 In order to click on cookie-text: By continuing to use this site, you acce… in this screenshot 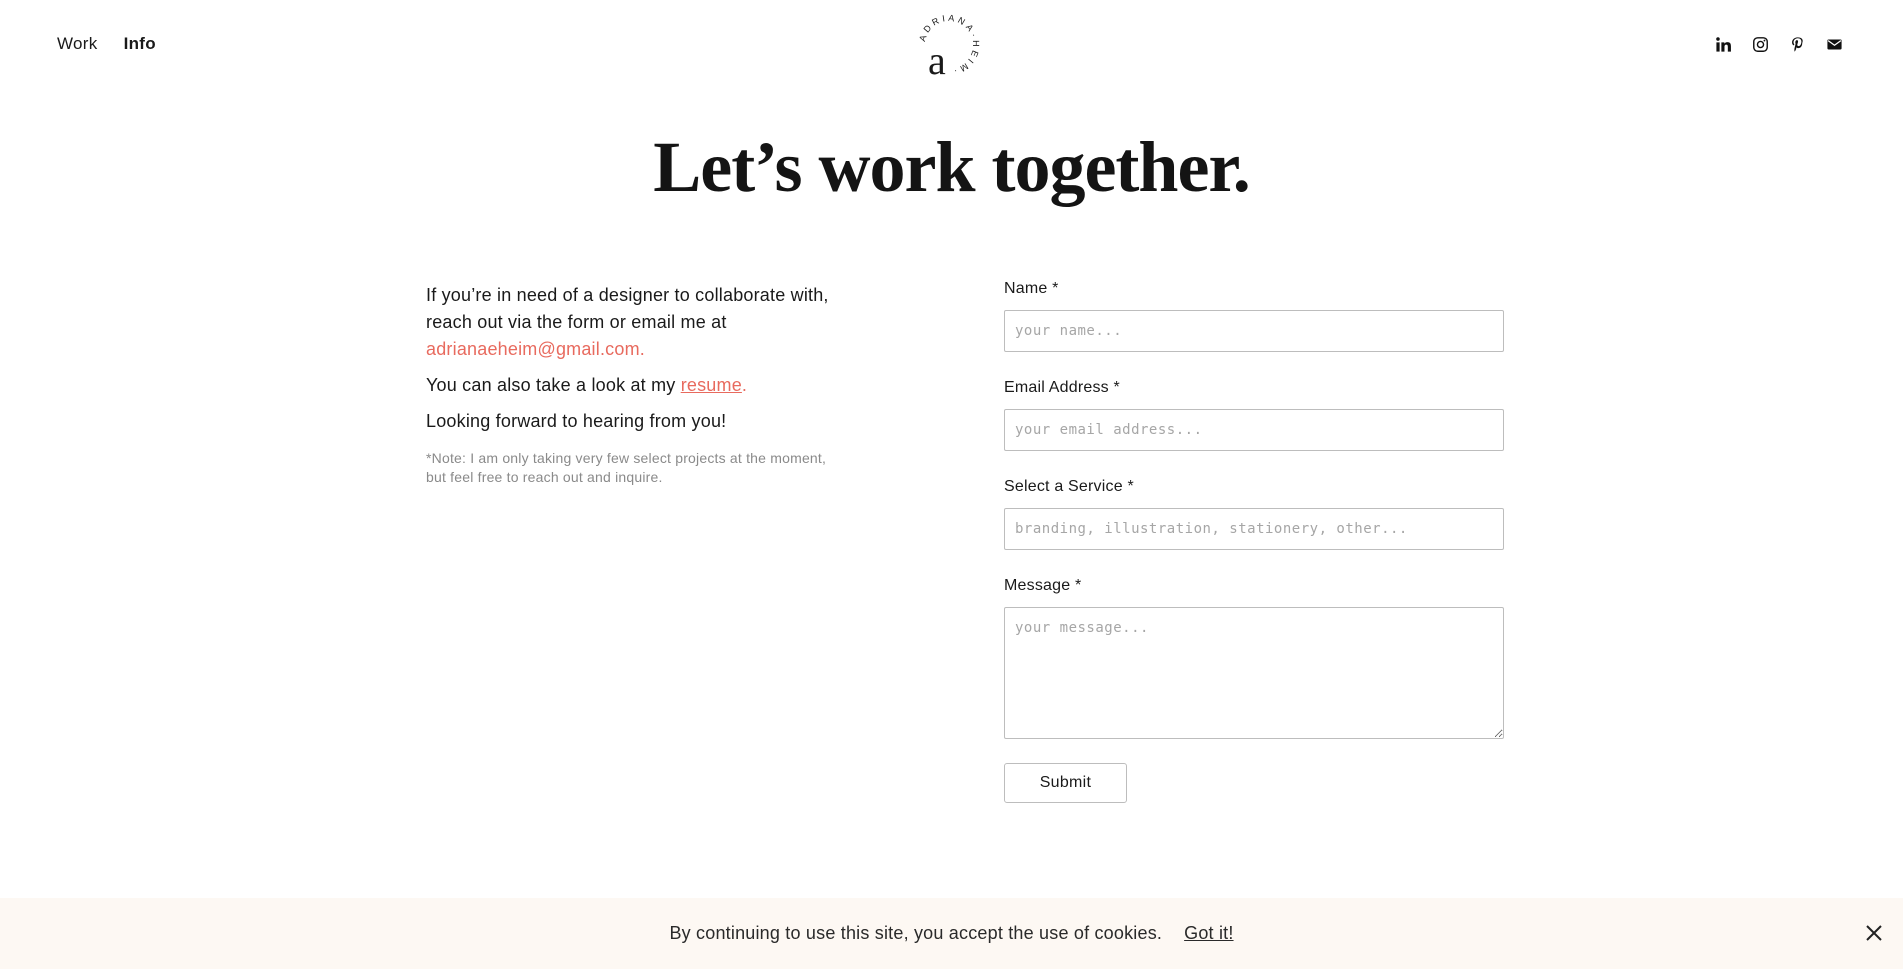, I will do `click(916, 933)`.